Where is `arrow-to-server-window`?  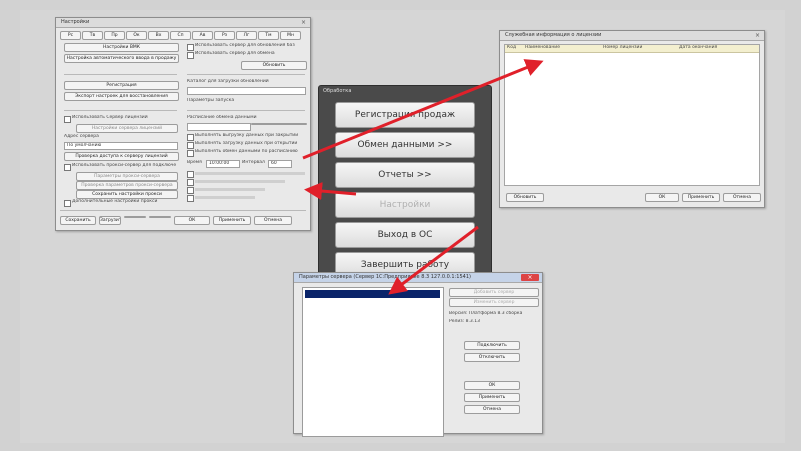
arrow-to-server-window is located at coordinates (433, 260).